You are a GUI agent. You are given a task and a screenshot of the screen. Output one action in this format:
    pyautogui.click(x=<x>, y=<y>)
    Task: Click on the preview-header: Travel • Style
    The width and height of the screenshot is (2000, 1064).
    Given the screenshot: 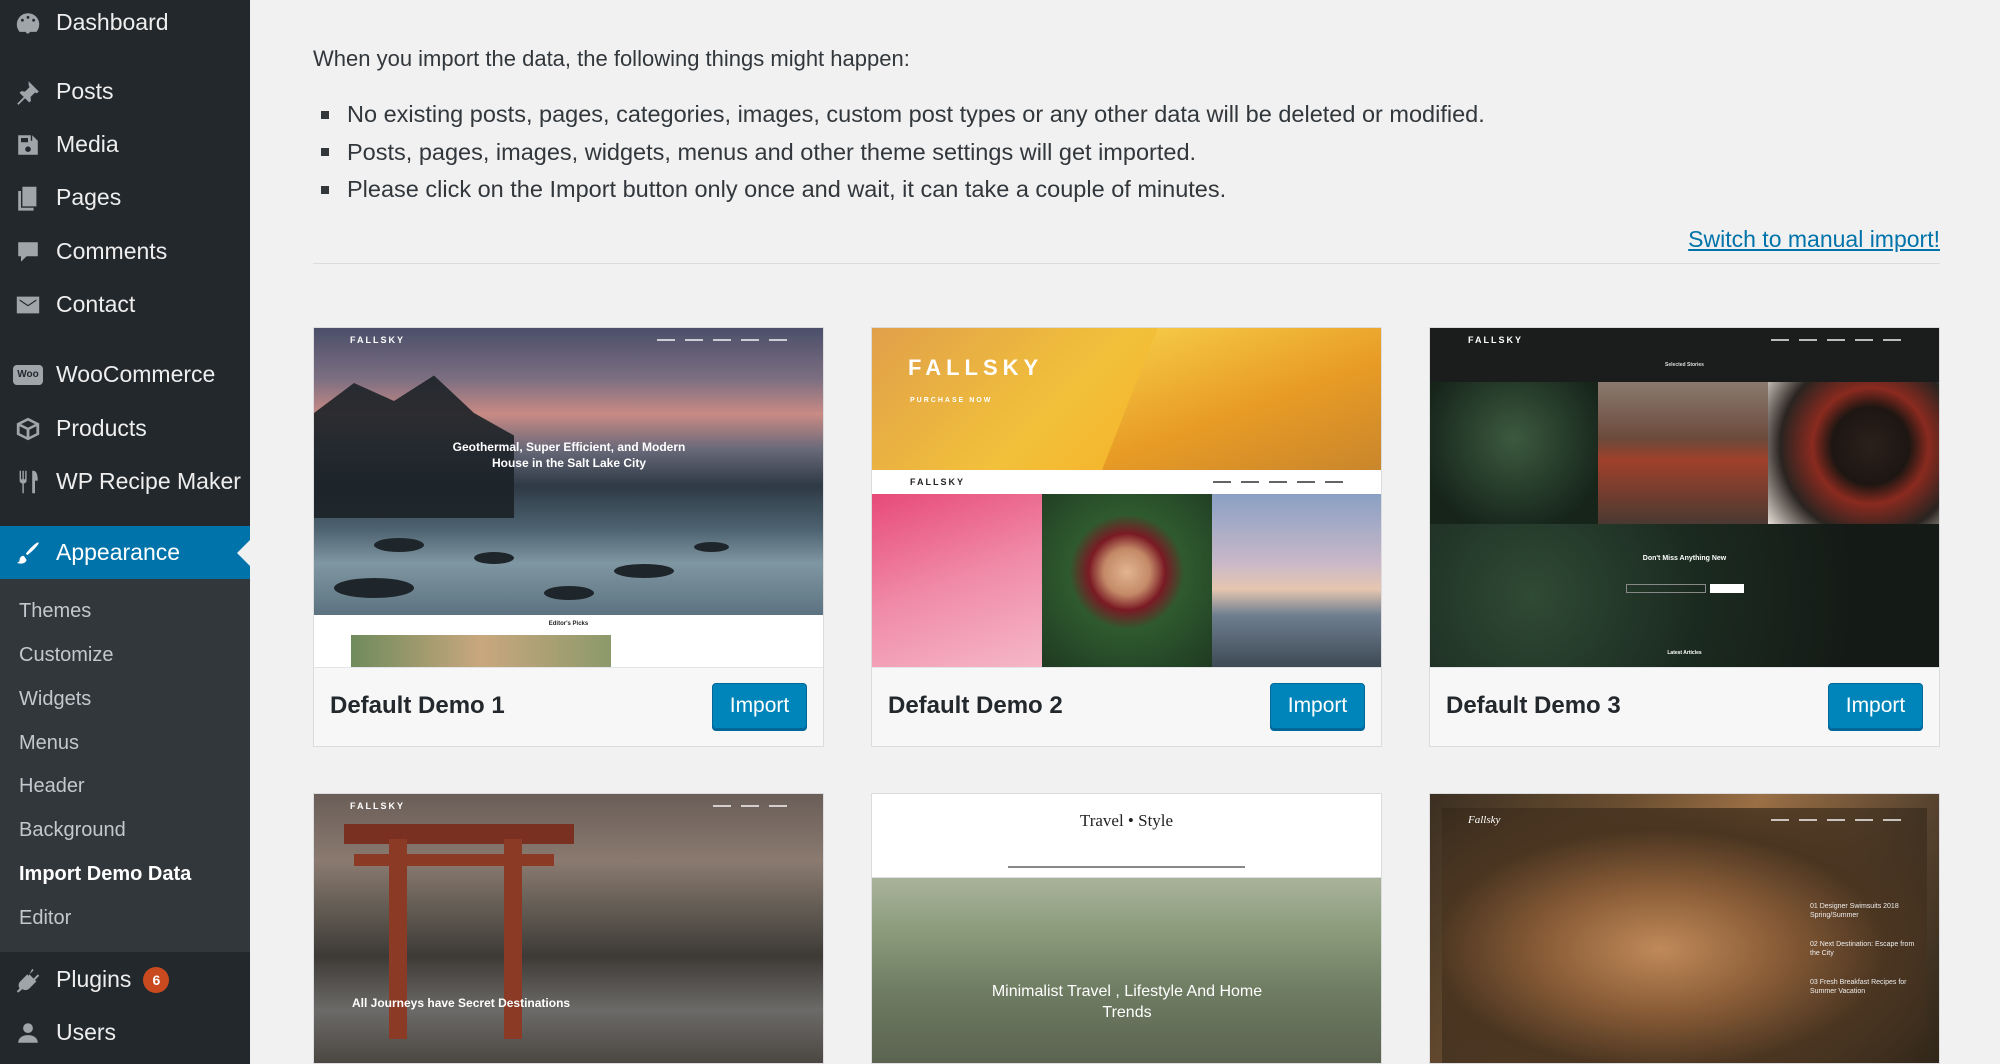 What is the action you would take?
    pyautogui.click(x=1126, y=836)
    